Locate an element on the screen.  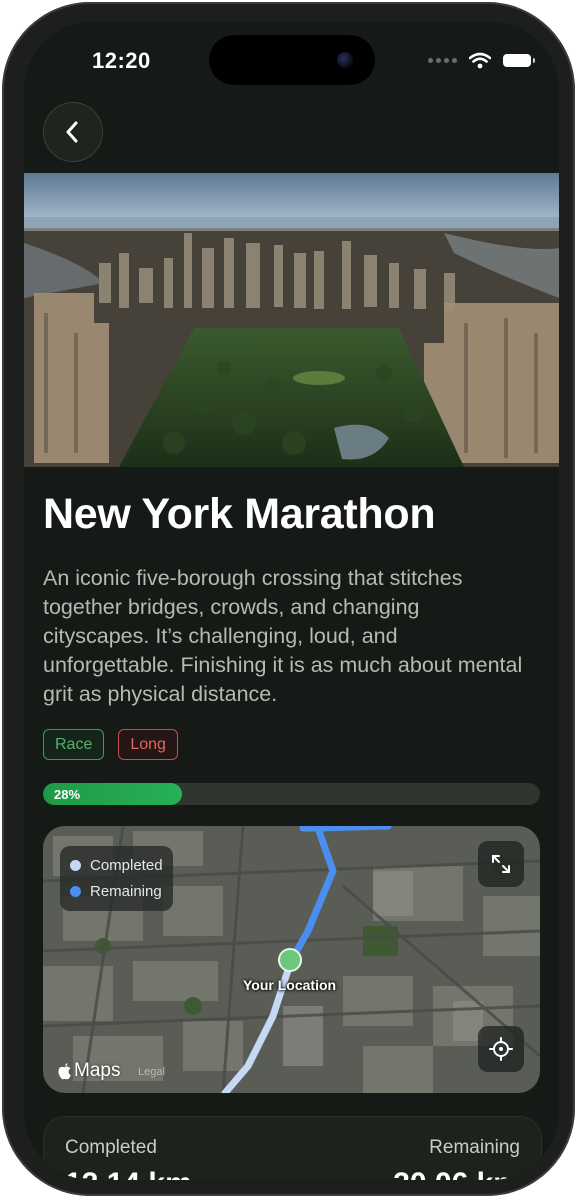
recenter-button is located at coordinates (501, 1049).